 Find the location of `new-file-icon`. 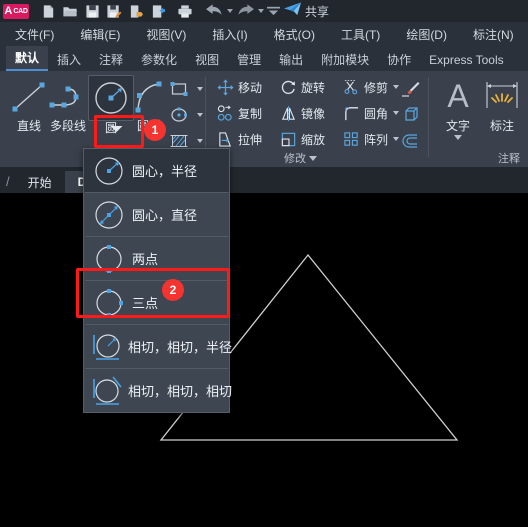

new-file-icon is located at coordinates (48, 11).